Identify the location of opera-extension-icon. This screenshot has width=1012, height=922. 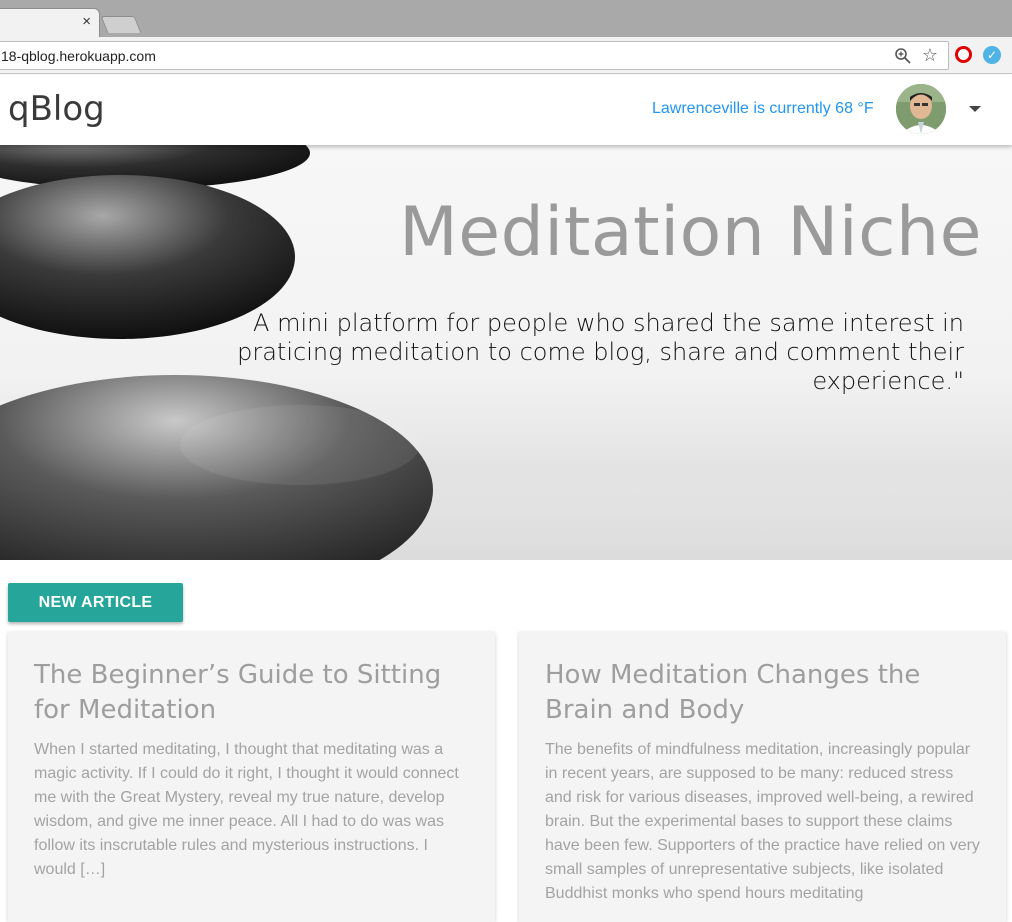
(963, 54).